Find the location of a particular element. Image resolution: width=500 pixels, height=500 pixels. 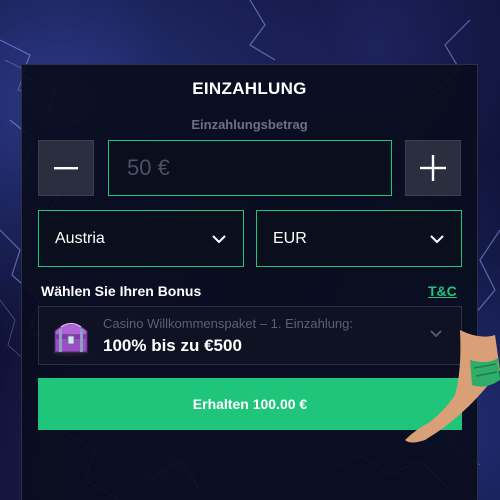

country-select: Austria is located at coordinates (141, 238).